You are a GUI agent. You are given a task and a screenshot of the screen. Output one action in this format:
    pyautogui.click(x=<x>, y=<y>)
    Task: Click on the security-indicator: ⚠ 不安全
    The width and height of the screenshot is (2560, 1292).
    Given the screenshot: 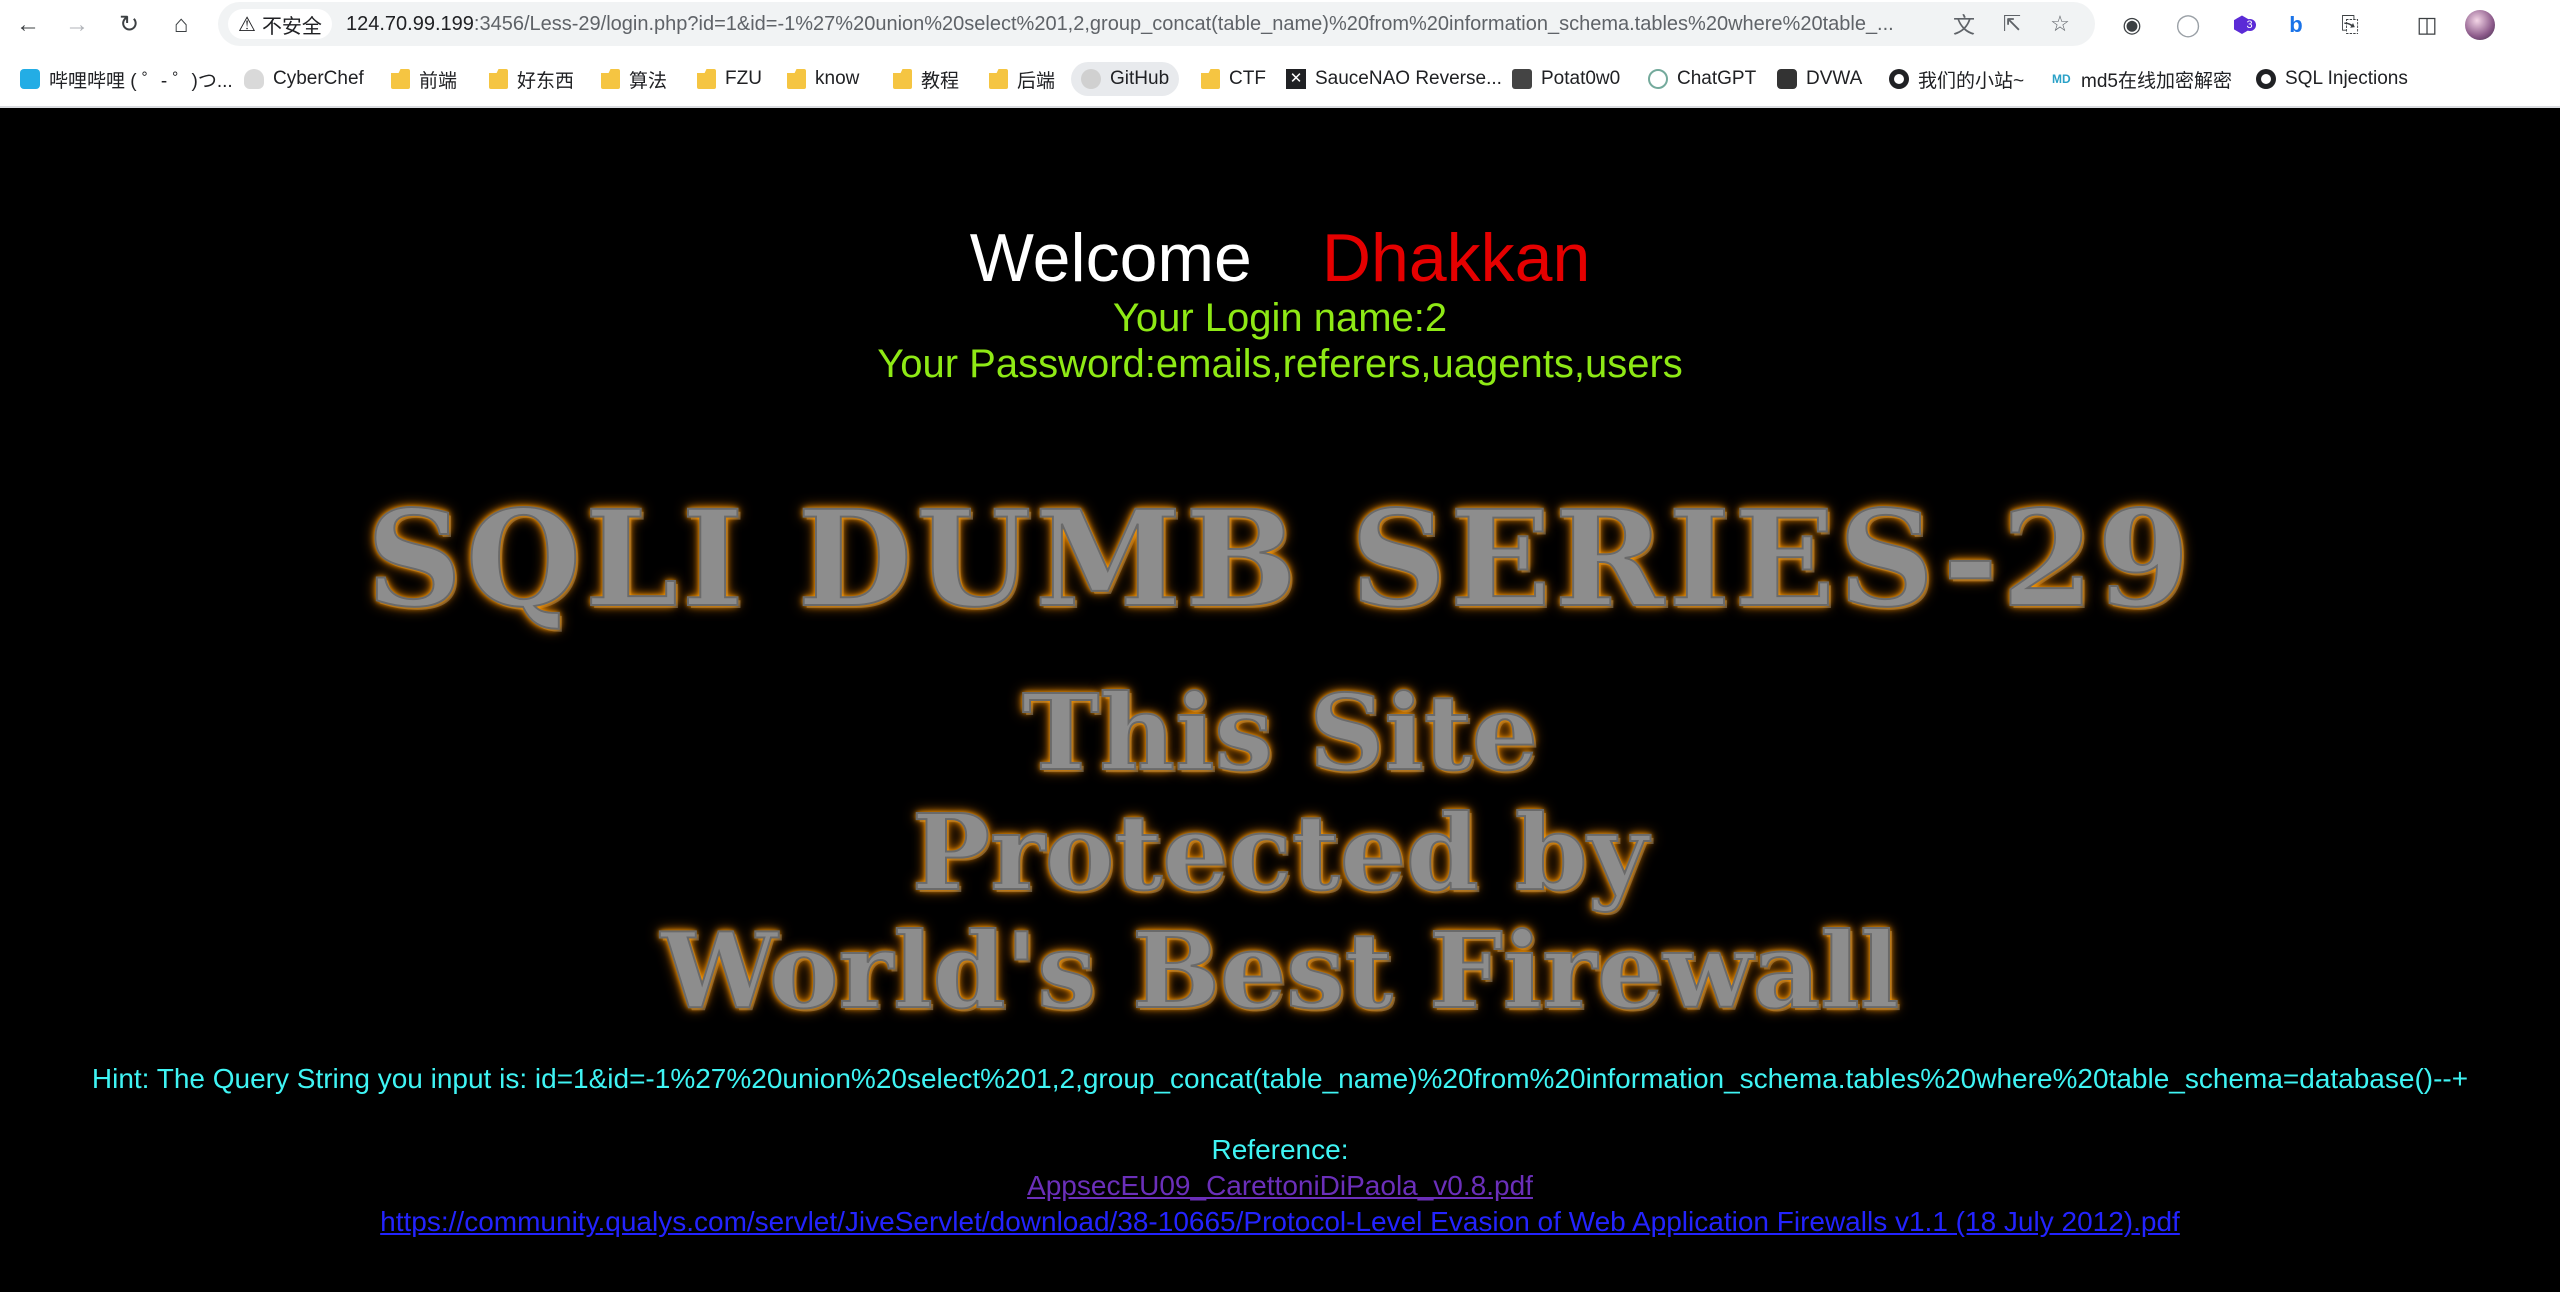 What is the action you would take?
    pyautogui.click(x=280, y=24)
    